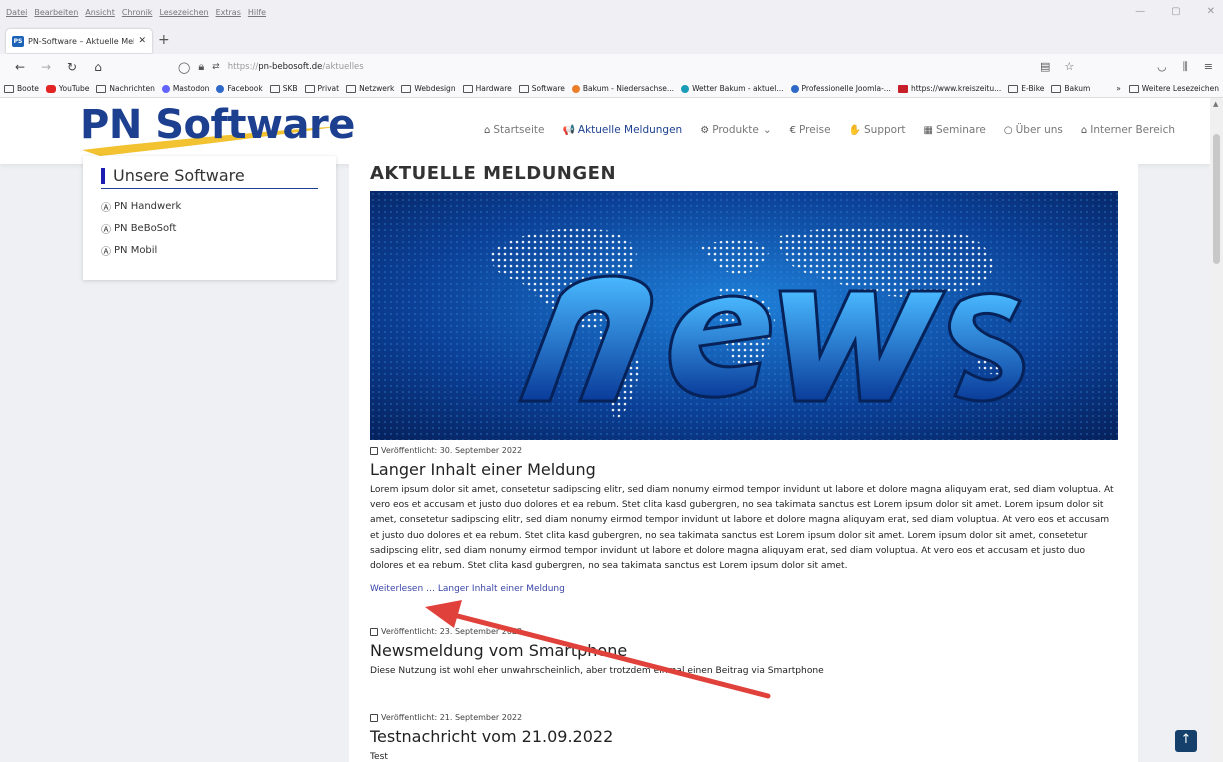 This screenshot has width=1223, height=762. Describe the element at coordinates (744, 736) in the screenshot. I see `article-title: Testnachricht vom 21.09.2022` at that location.